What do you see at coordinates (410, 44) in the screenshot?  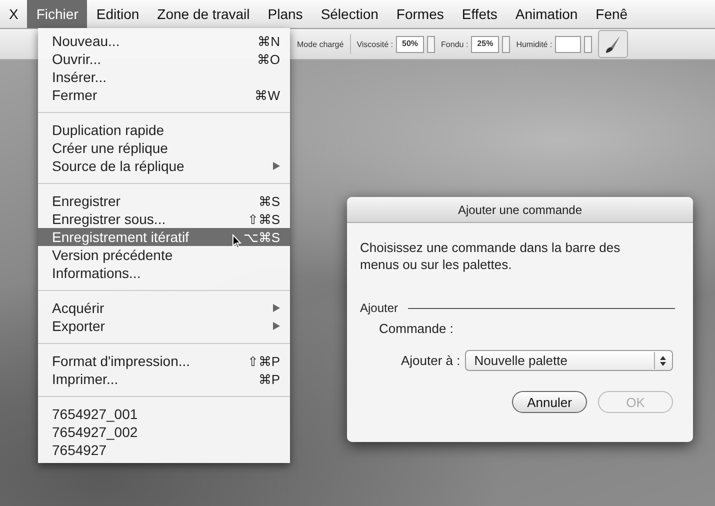 I see `value-field: 50%` at bounding box center [410, 44].